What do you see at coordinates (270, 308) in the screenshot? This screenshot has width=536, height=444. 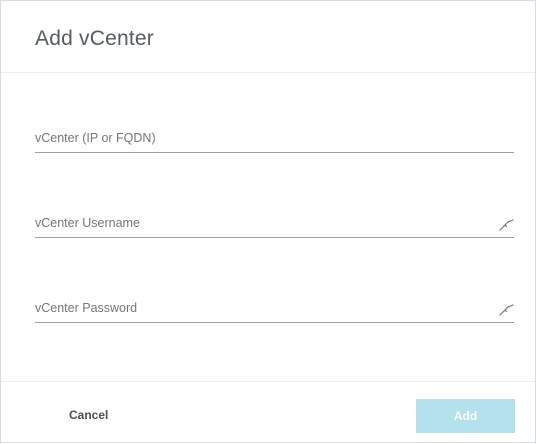 I see `vcenter-password-input` at bounding box center [270, 308].